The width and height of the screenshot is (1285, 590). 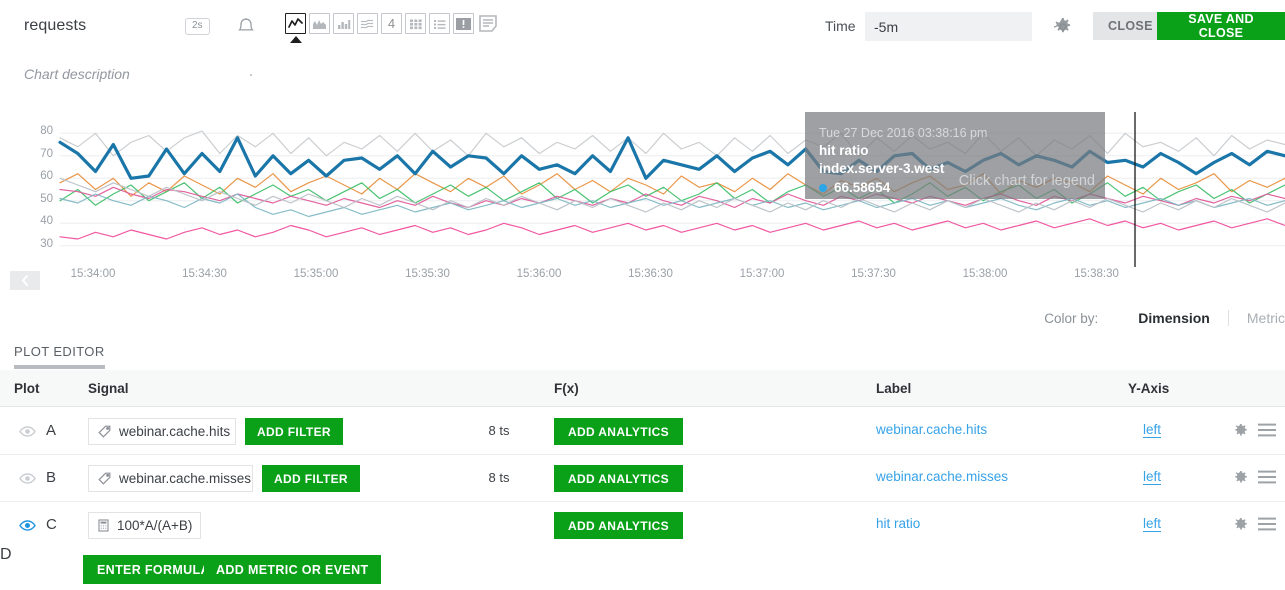 I want to click on bell-icon, so click(x=246, y=27).